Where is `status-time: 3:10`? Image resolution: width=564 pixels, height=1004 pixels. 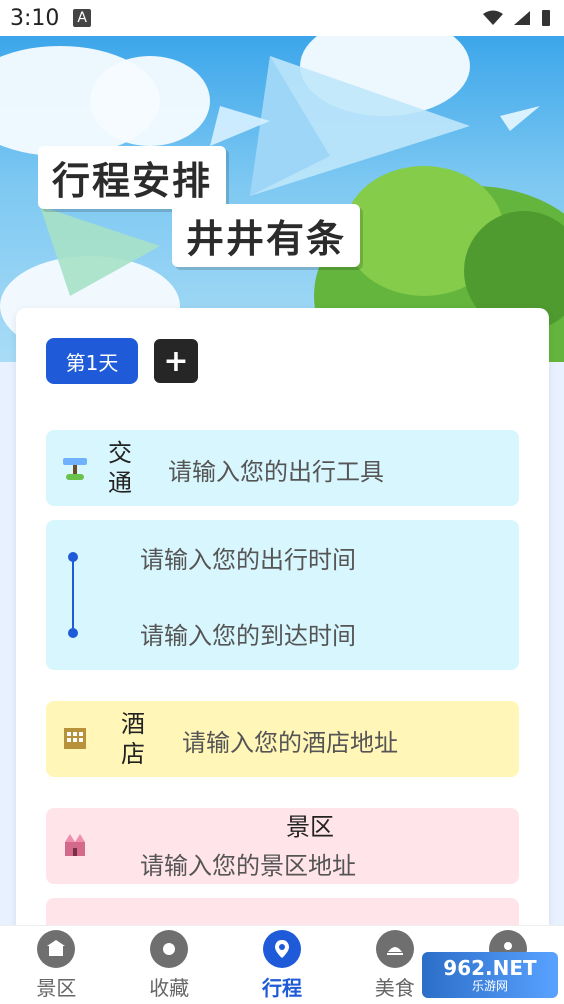 status-time: 3:10 is located at coordinates (35, 18).